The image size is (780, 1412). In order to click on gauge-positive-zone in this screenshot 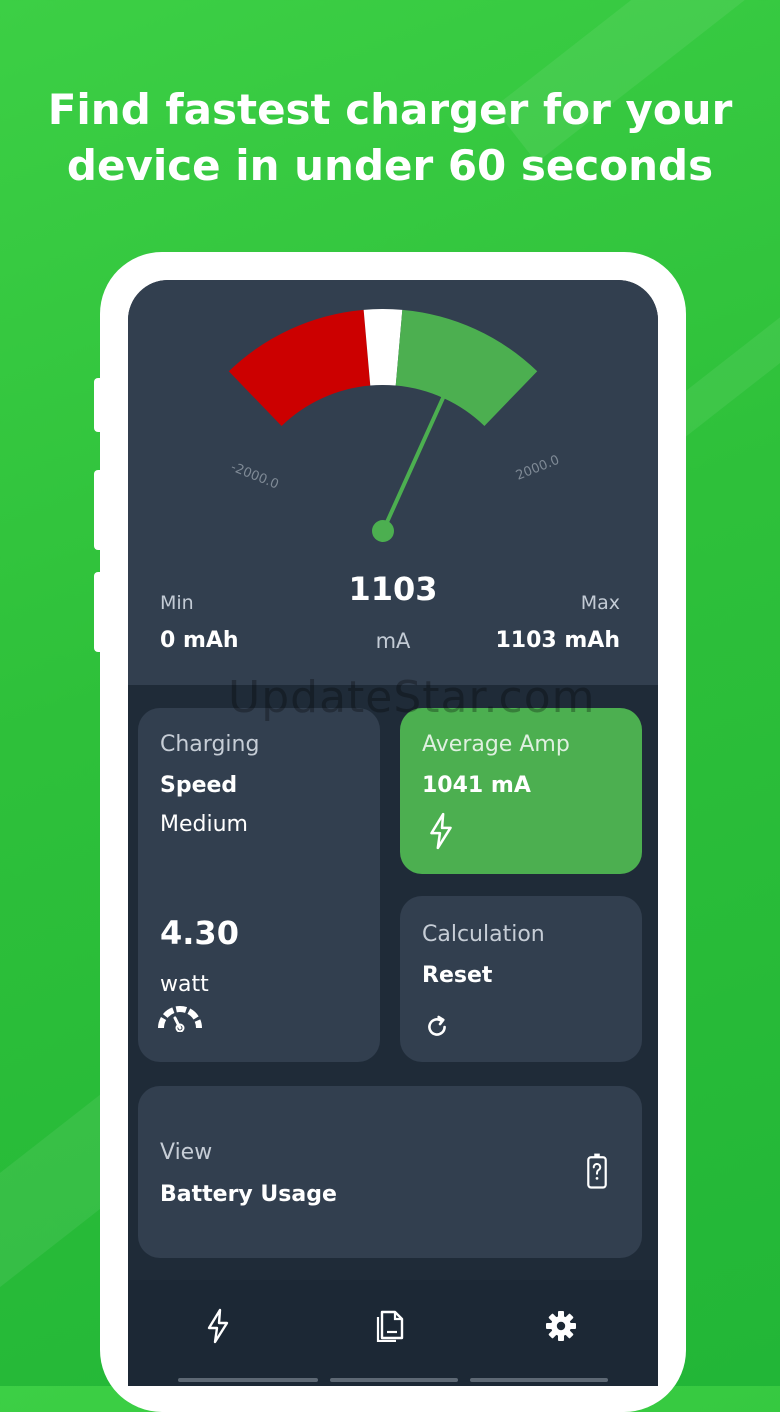, I will do `click(466, 367)`.